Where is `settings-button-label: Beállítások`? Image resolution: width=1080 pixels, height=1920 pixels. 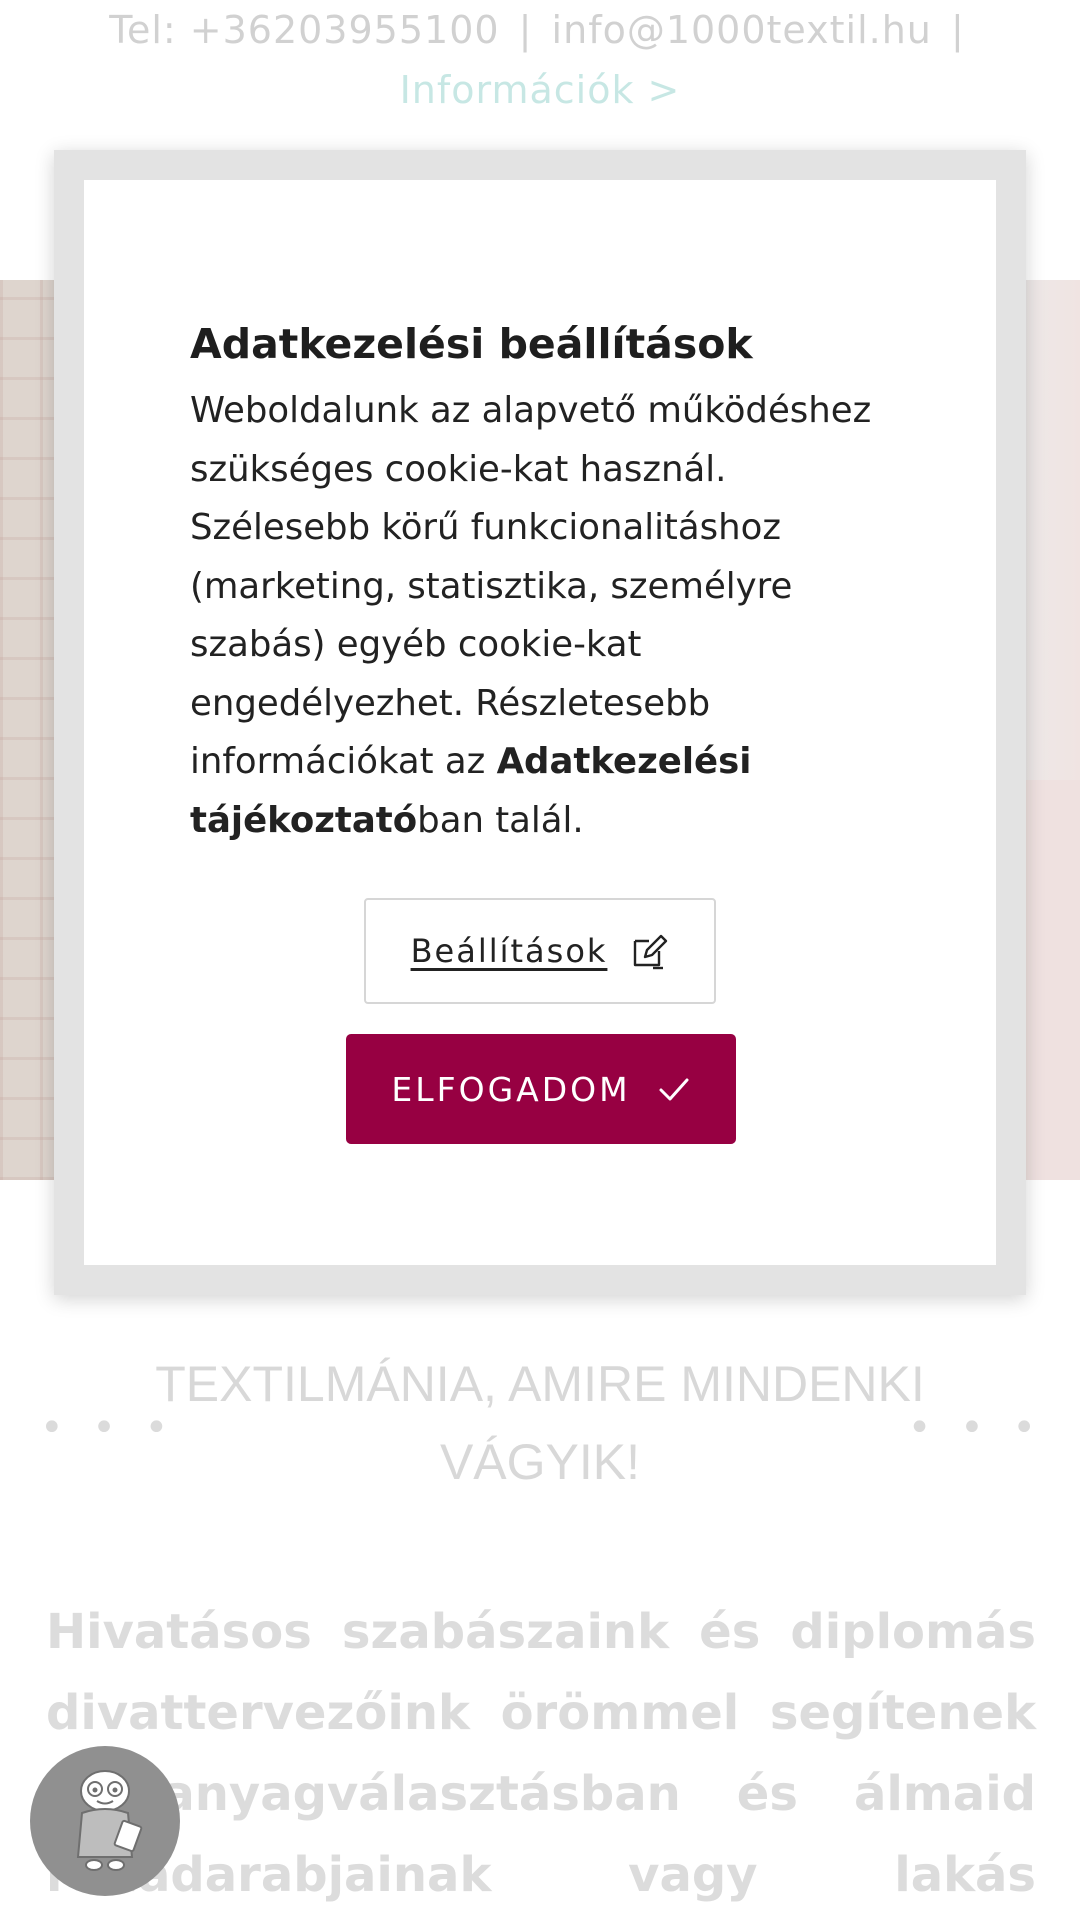
settings-button-label: Beállítások is located at coordinates (509, 951).